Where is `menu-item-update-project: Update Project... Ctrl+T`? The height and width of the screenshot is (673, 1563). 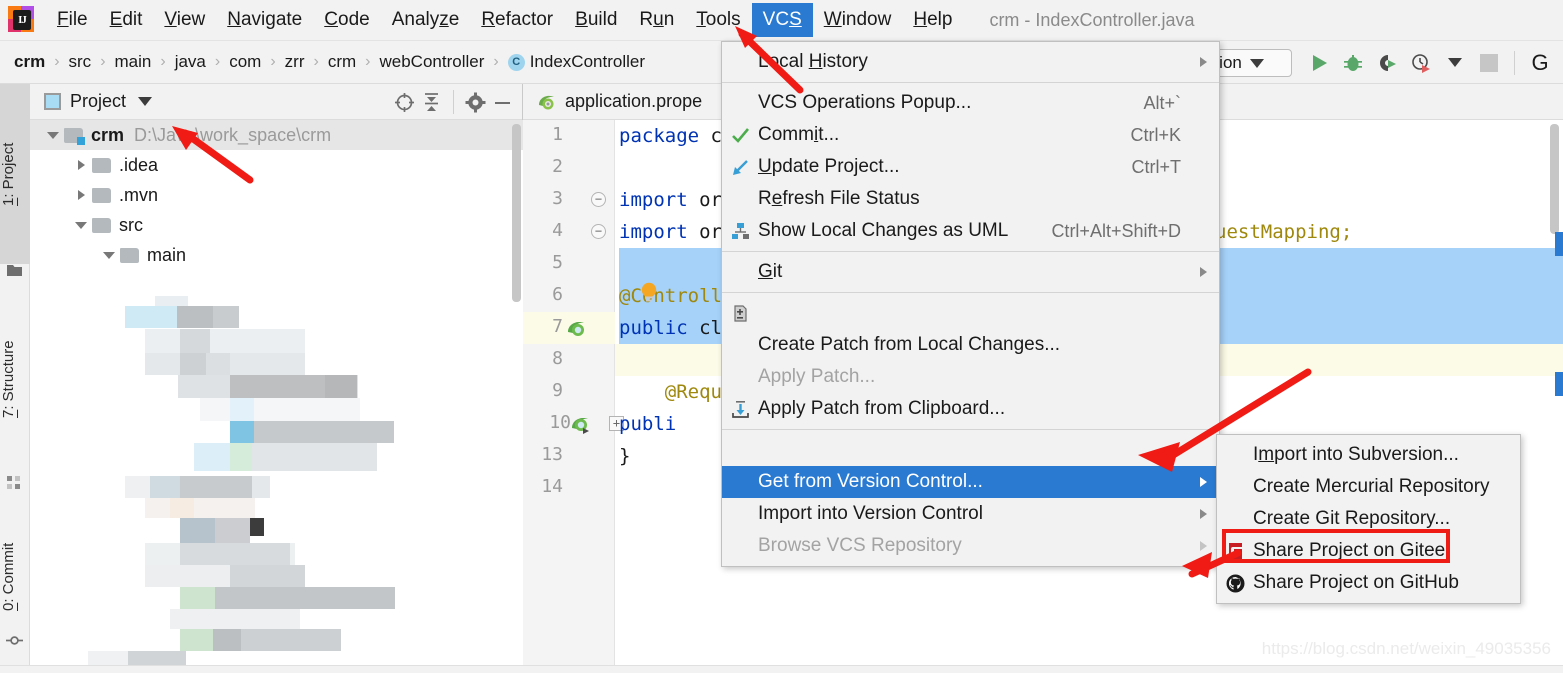 menu-item-update-project: Update Project... Ctrl+T is located at coordinates (970, 167).